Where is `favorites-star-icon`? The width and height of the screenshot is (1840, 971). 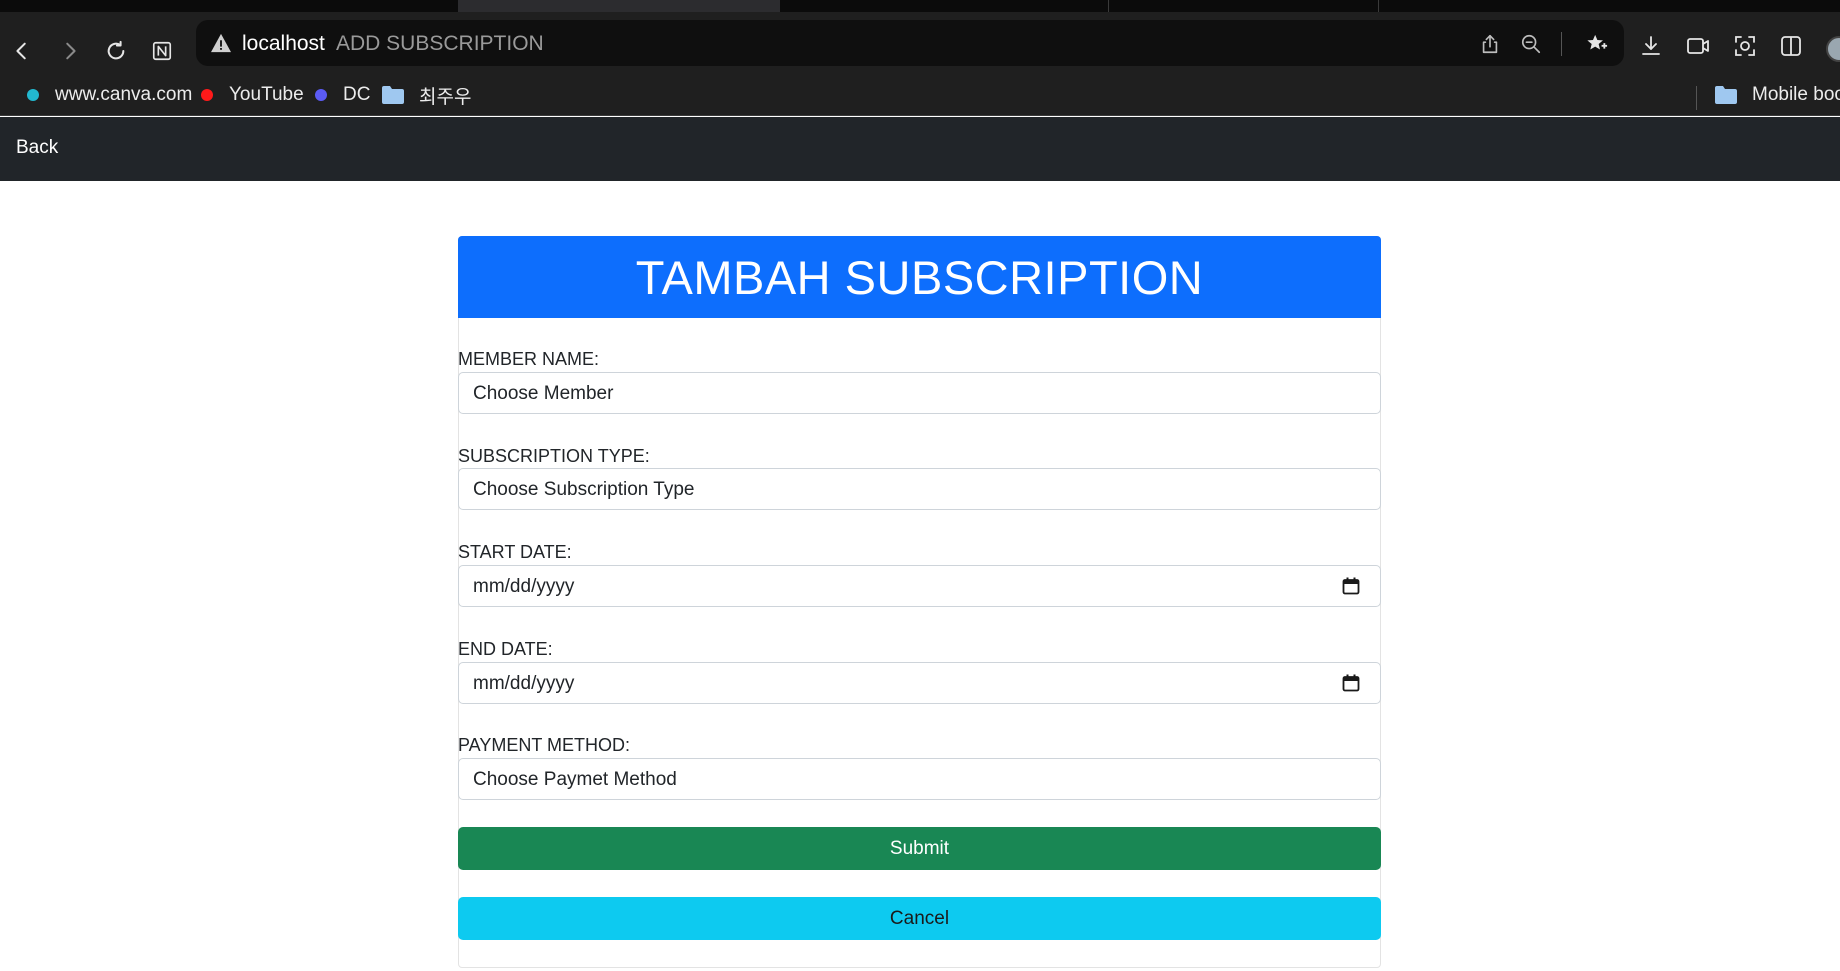
favorites-star-icon is located at coordinates (1597, 44).